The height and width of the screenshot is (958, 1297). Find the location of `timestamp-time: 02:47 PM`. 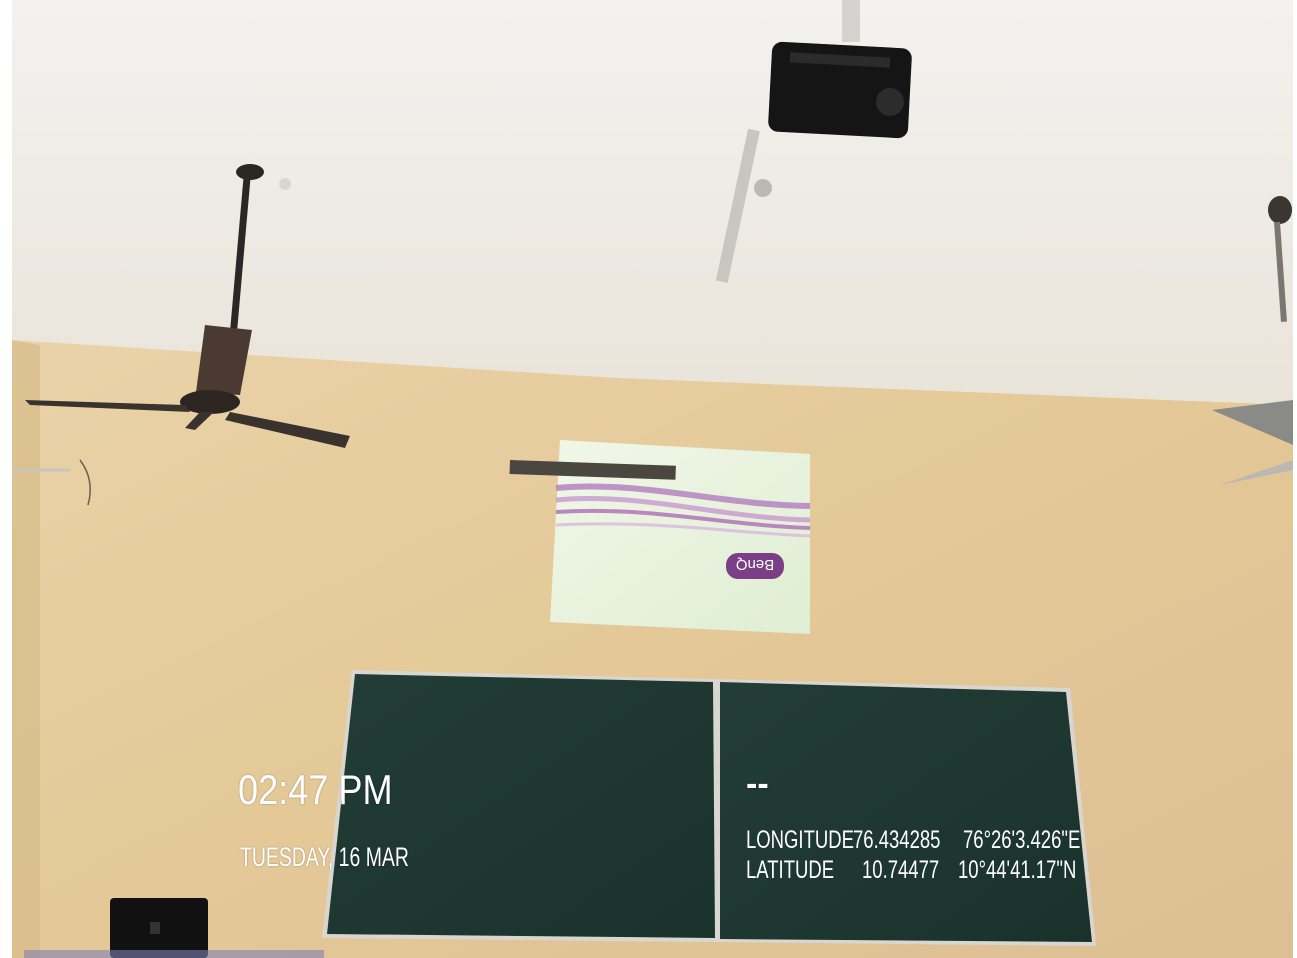

timestamp-time: 02:47 PM is located at coordinates (315, 789).